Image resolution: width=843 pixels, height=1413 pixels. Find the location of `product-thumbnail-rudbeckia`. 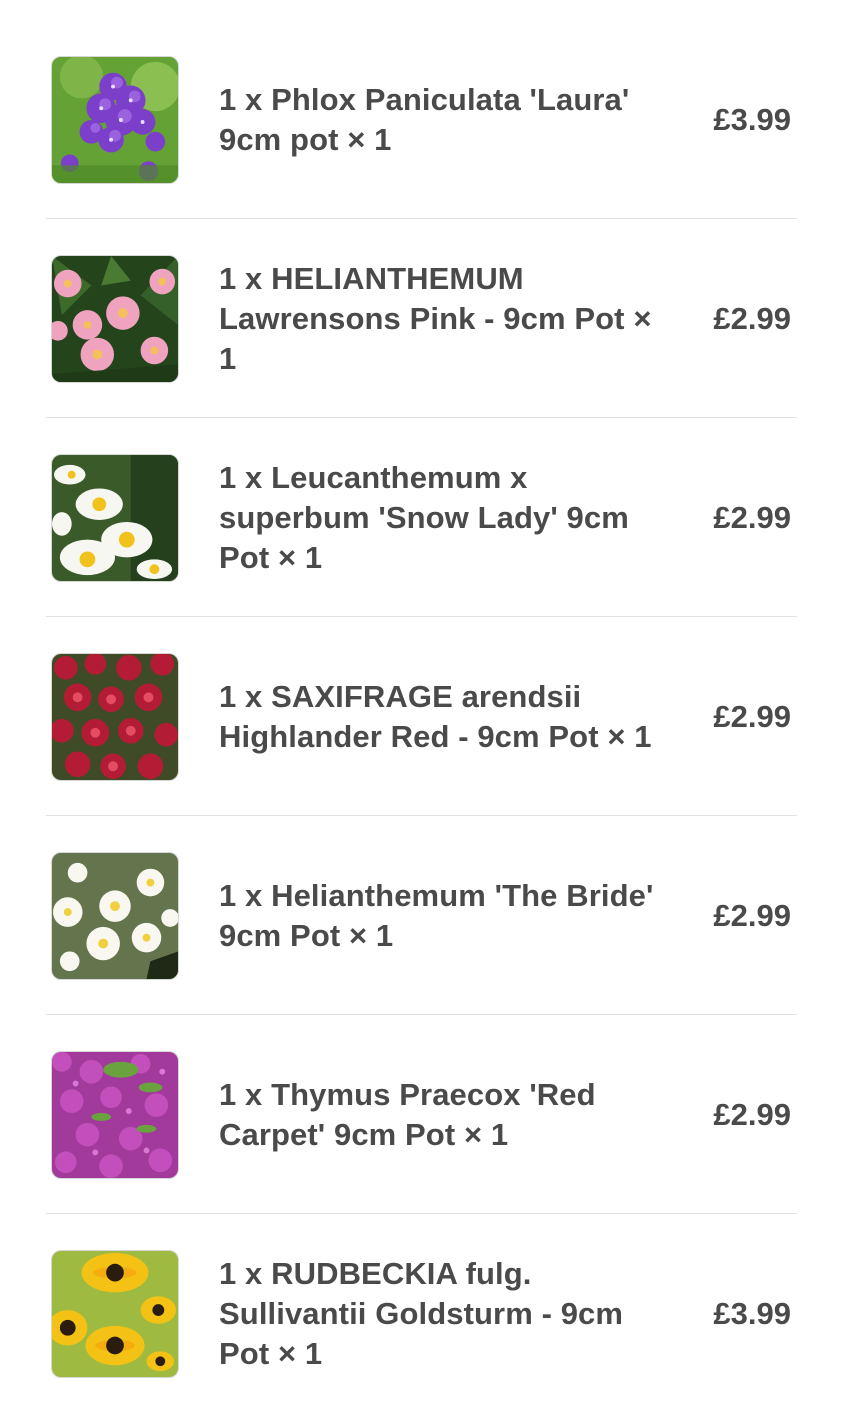

product-thumbnail-rudbeckia is located at coordinates (115, 1313).